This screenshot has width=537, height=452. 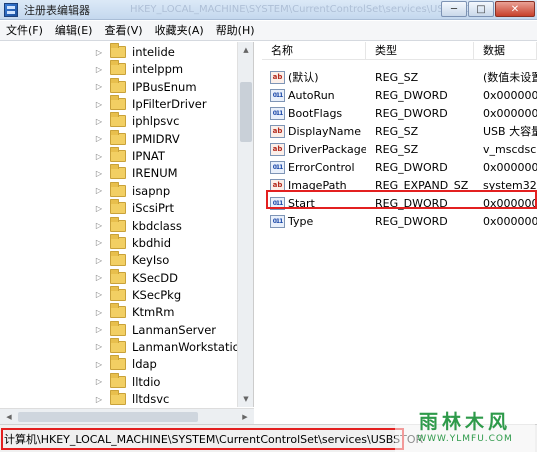 What do you see at coordinates (454, 9) in the screenshot?
I see `minimize-button: ─` at bounding box center [454, 9].